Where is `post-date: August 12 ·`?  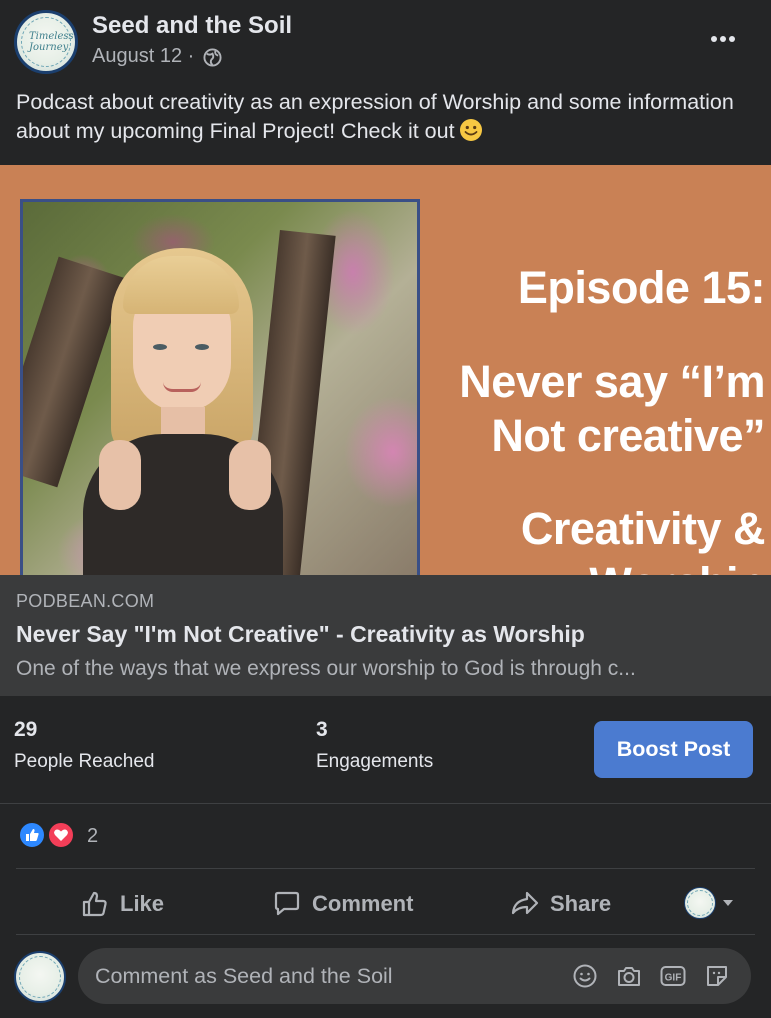
post-date: August 12 · is located at coordinates (143, 56).